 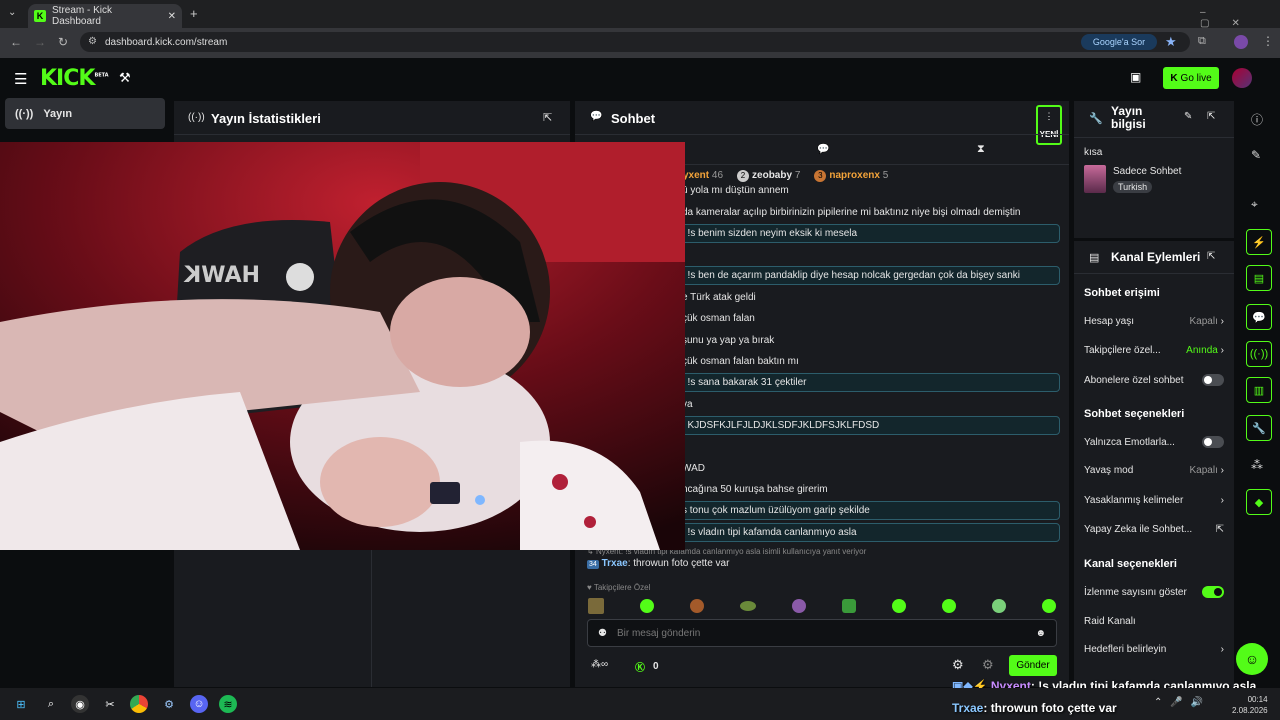 What do you see at coordinates (1191, 78) in the screenshot?
I see `go-live-button: K Go live` at bounding box center [1191, 78].